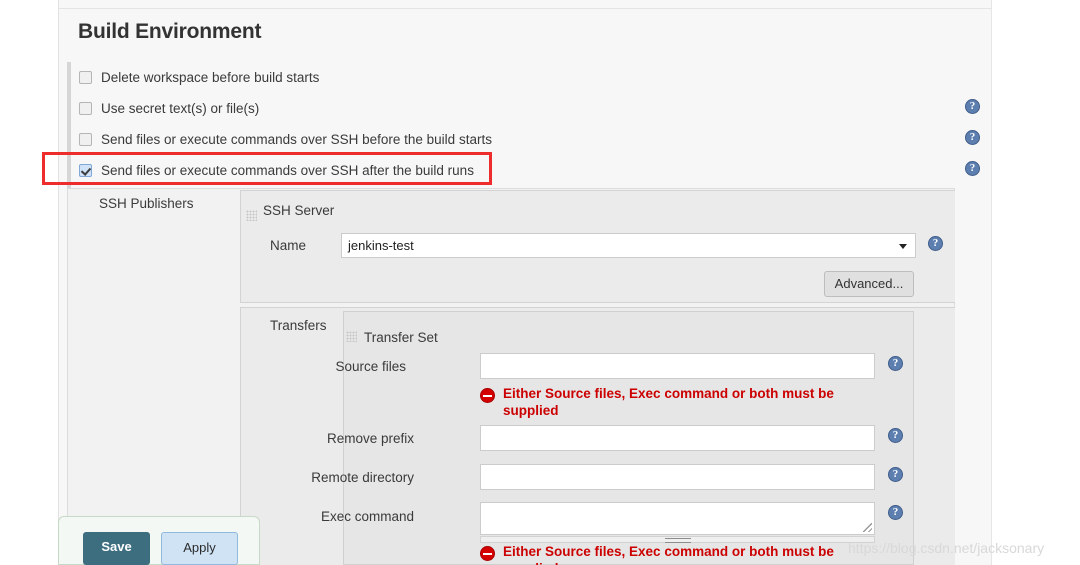  What do you see at coordinates (146, 203) in the screenshot?
I see `ssh-publishers-label: SSH Publishers` at bounding box center [146, 203].